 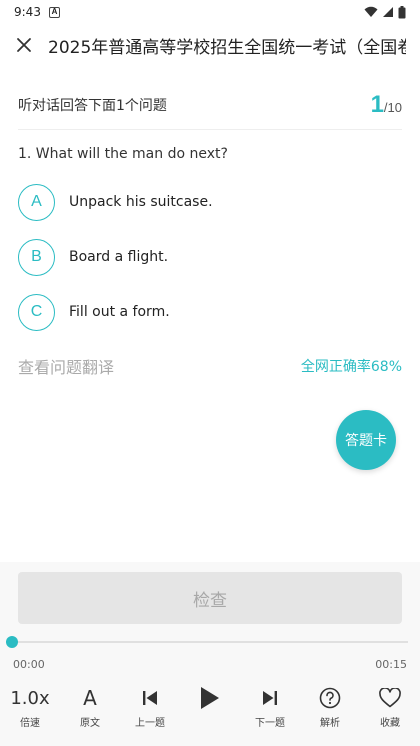 I want to click on accuracy-rate: 全网正确率68%, so click(x=351, y=367).